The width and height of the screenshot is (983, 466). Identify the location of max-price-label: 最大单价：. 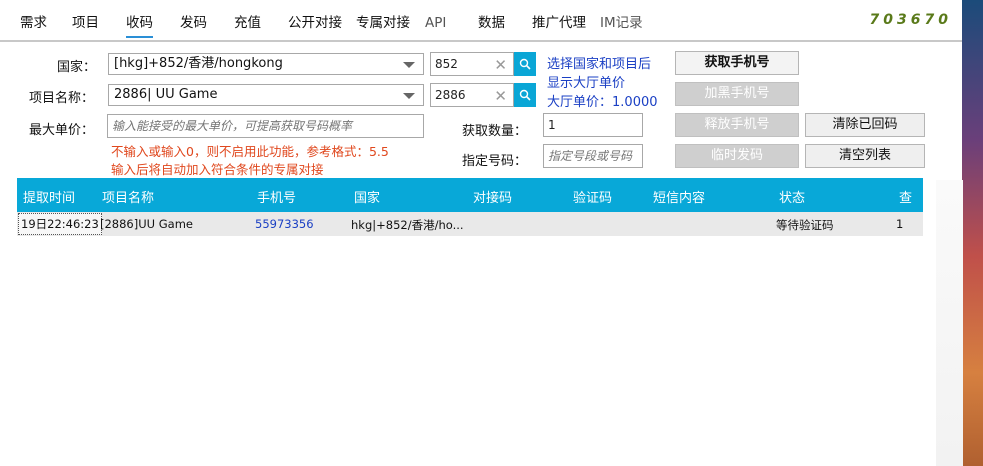
(62, 130).